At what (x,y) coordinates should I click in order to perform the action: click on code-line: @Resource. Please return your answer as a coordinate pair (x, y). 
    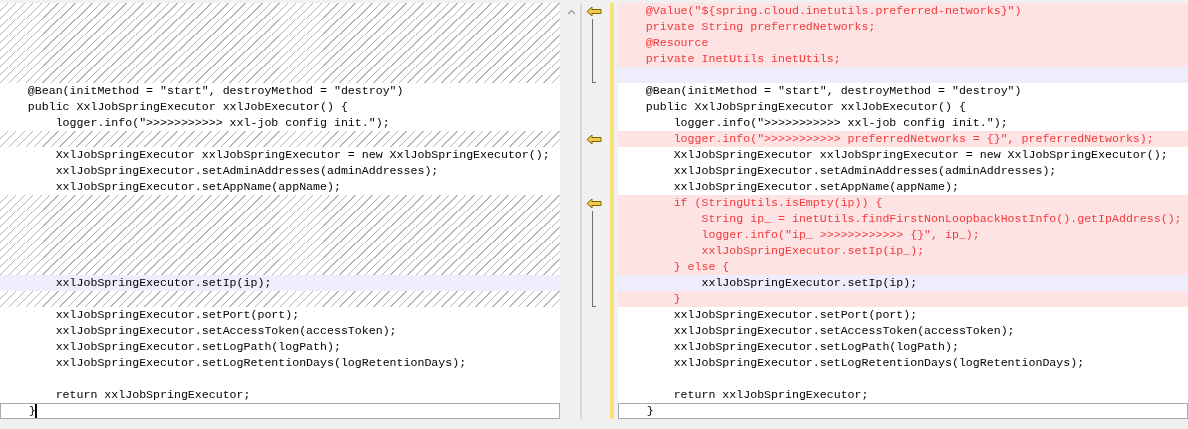
    Looking at the image, I should click on (676, 43).